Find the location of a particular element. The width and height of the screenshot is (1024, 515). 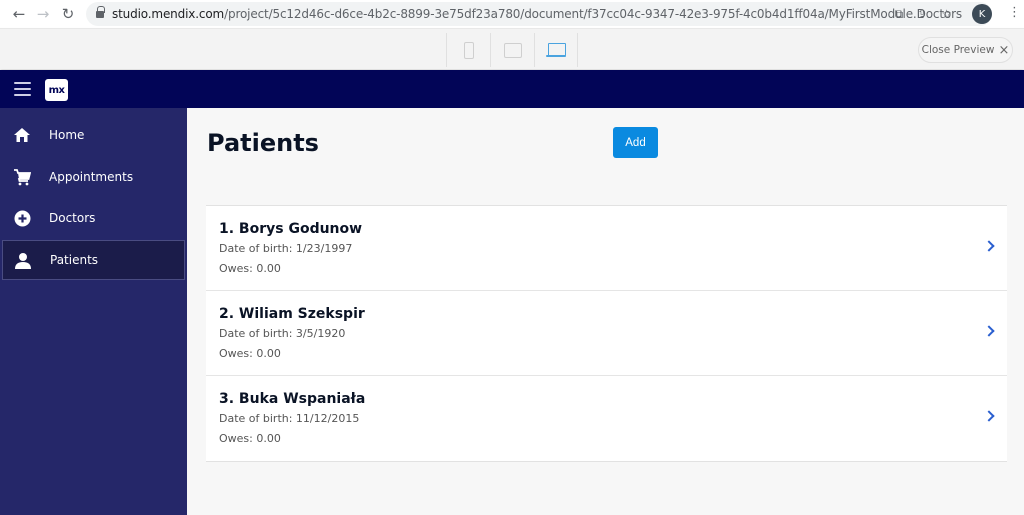

preview-toolbar: Close Preview × is located at coordinates (512, 48).